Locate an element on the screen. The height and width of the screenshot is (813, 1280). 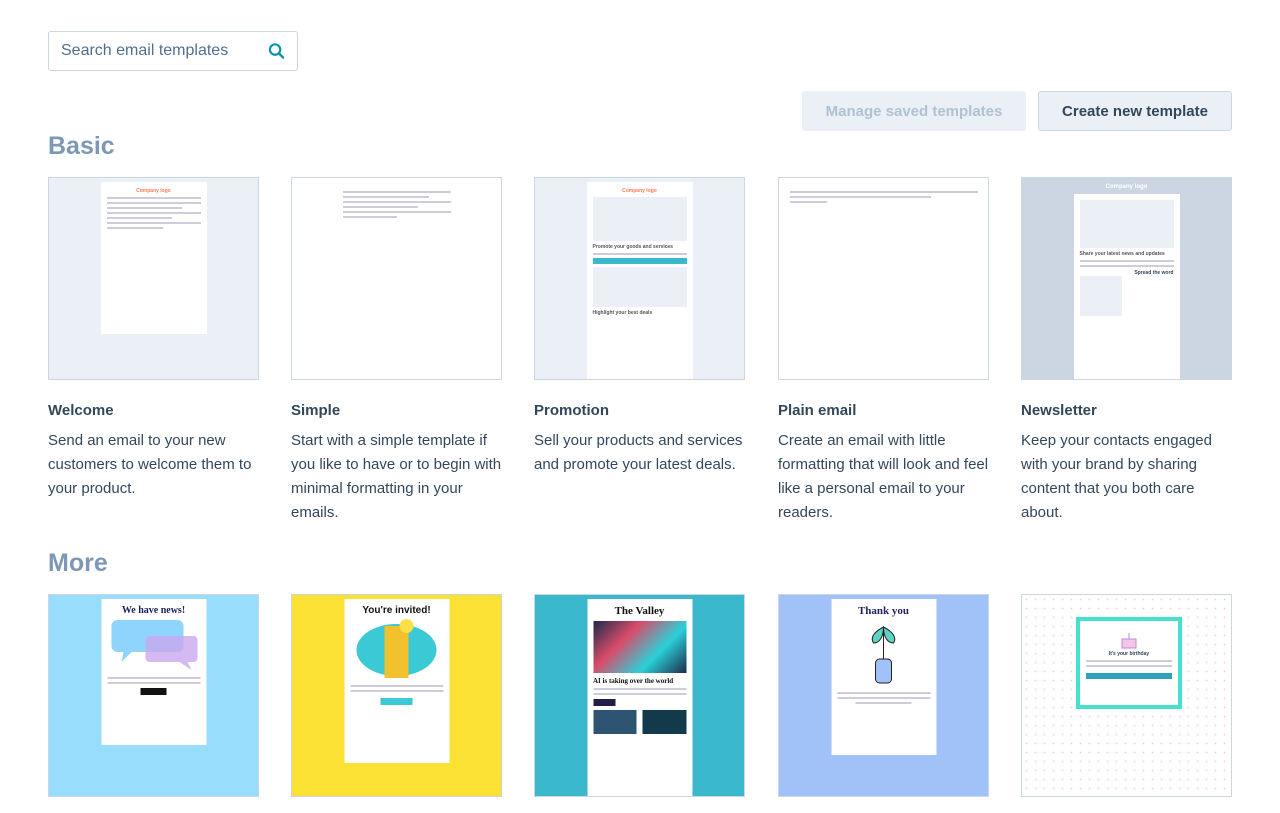
thumb-heading: Share your latest news and updates is located at coordinates (1122, 254).